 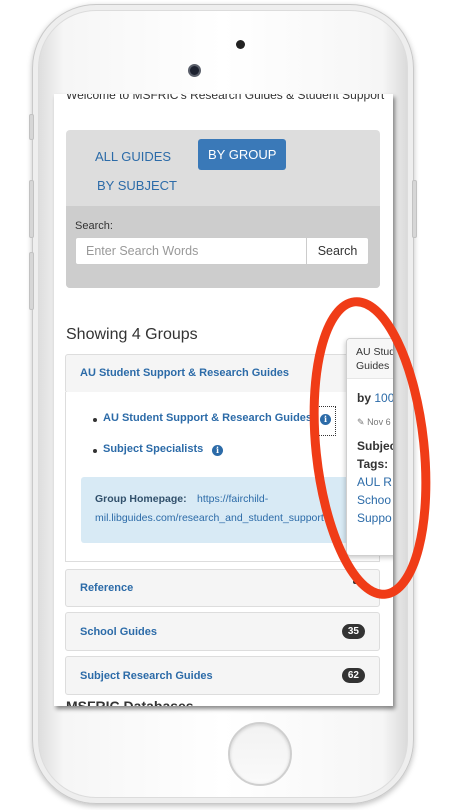 What do you see at coordinates (137, 185) in the screenshot?
I see `tab-by-subject: BY SUBJECT` at bounding box center [137, 185].